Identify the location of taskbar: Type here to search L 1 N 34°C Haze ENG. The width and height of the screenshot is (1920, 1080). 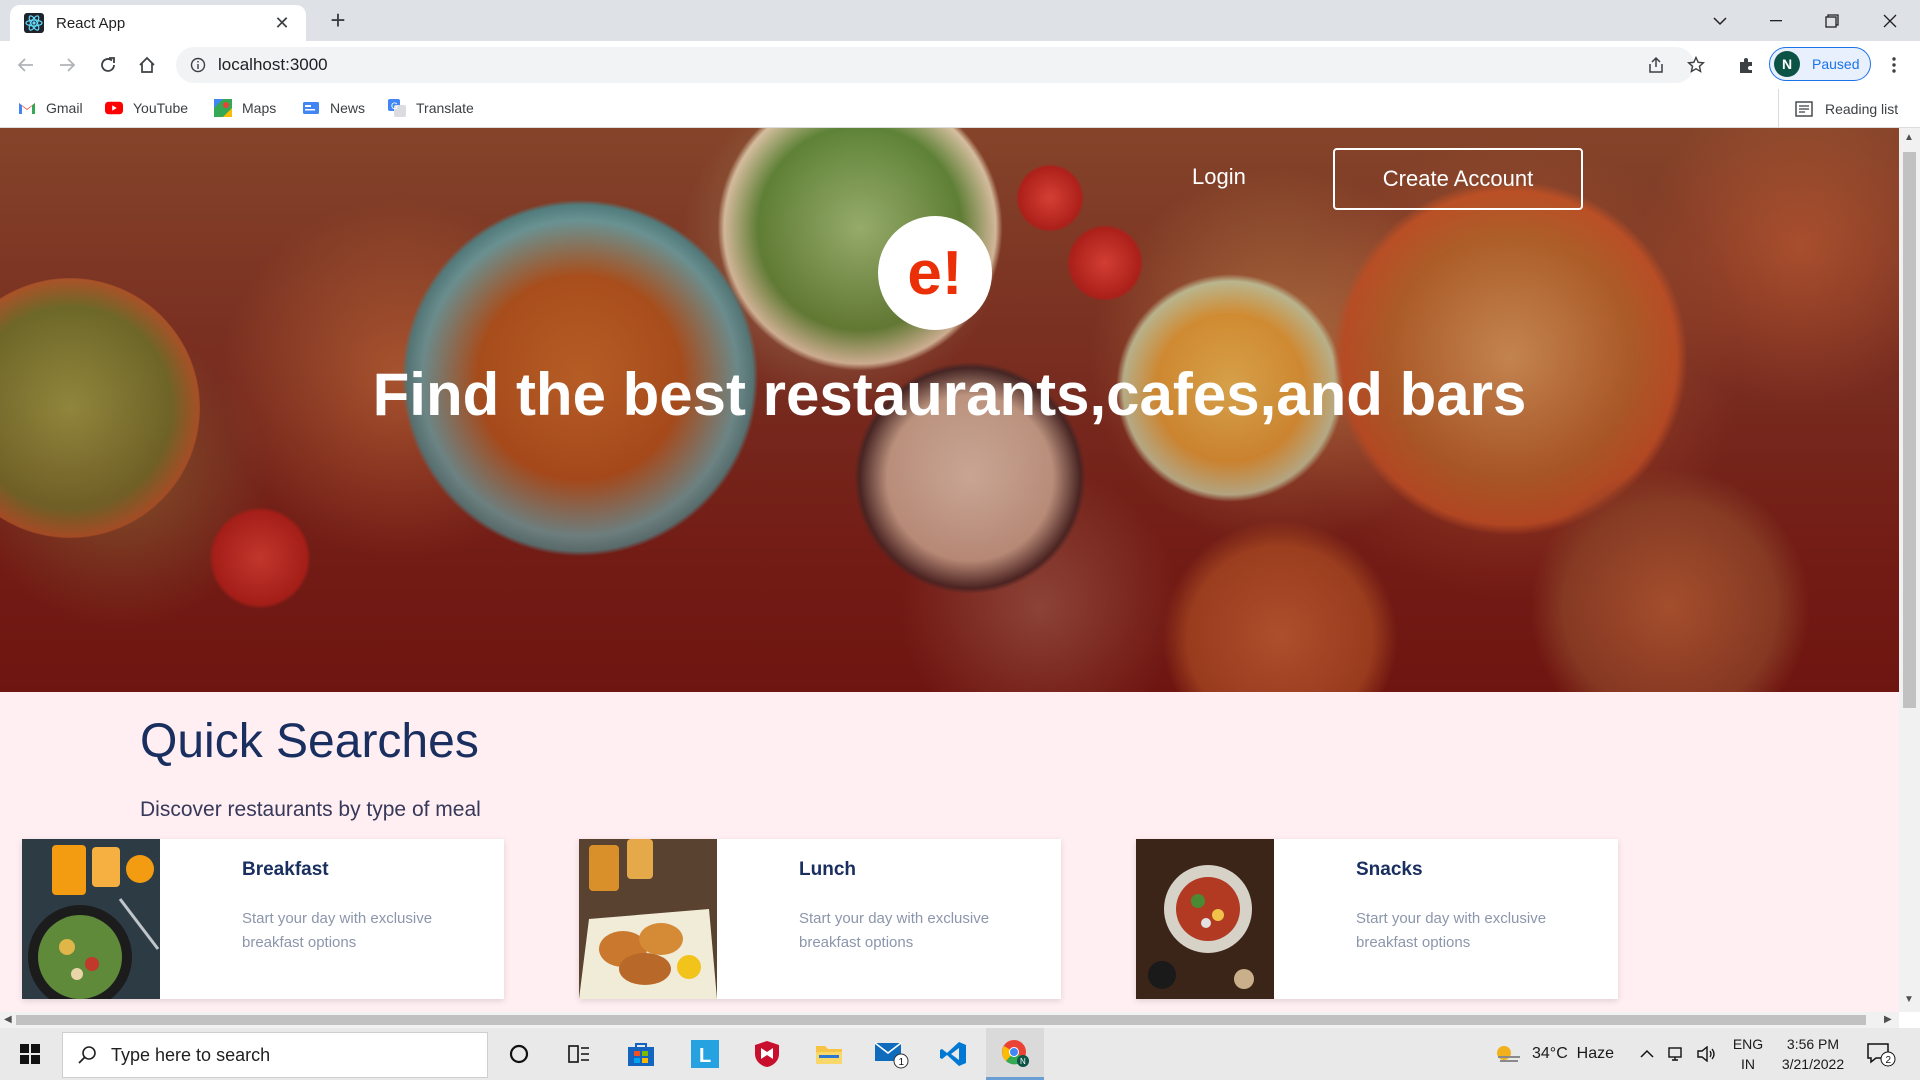
(960, 1054).